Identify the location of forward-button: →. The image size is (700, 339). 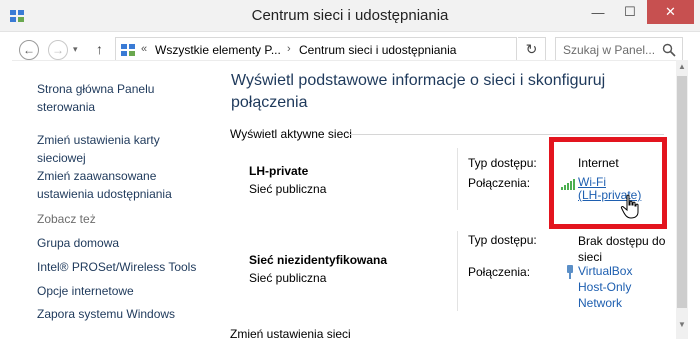
(58, 50).